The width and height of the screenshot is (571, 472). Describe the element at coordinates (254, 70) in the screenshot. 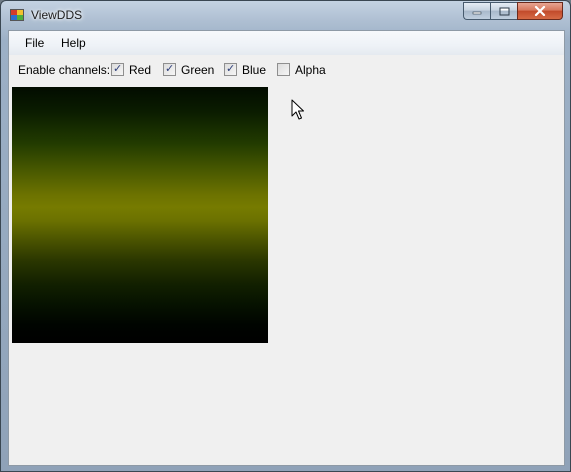

I see `blue-checkbox-label: Blue` at that location.